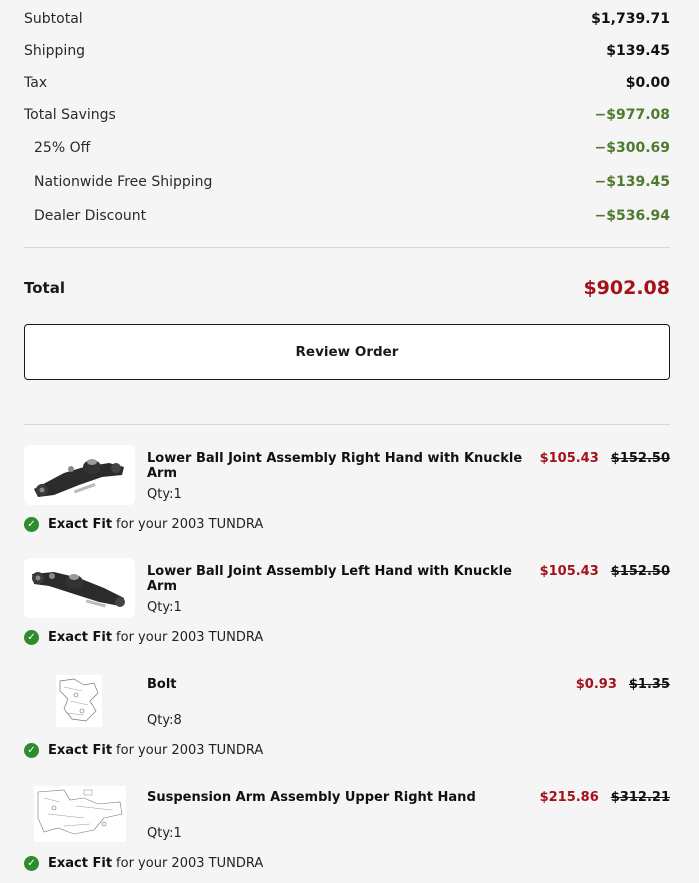  What do you see at coordinates (638, 51) in the screenshot?
I see `shipping-value: $139.45` at bounding box center [638, 51].